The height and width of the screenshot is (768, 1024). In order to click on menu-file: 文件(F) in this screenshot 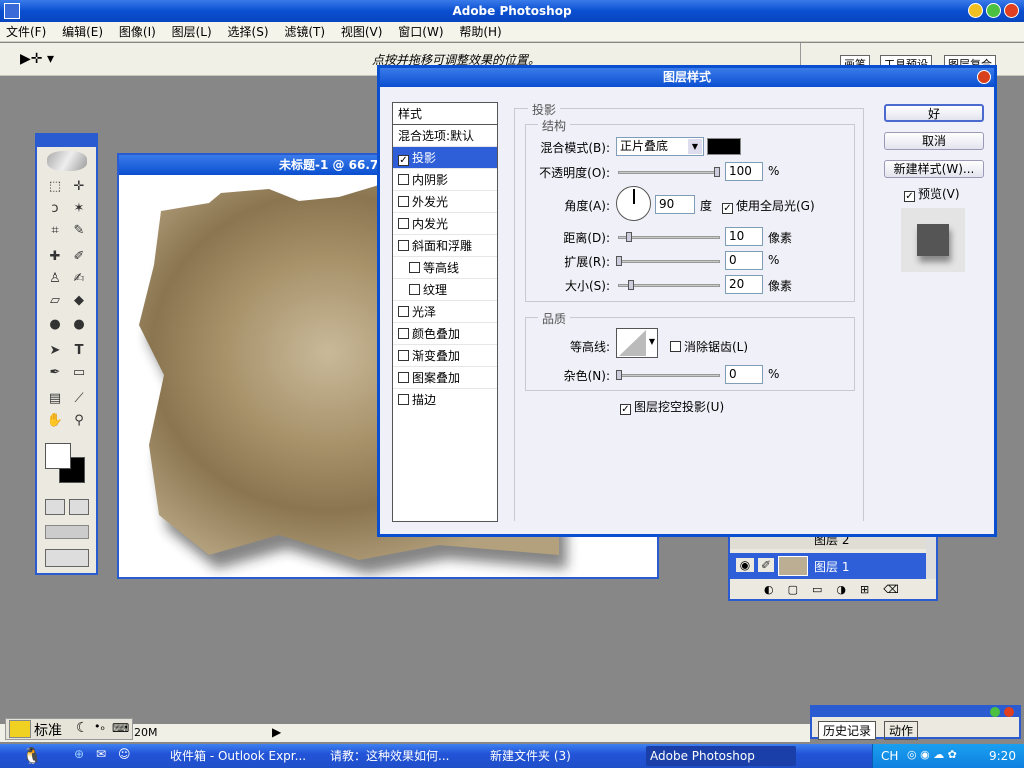, I will do `click(26, 32)`.